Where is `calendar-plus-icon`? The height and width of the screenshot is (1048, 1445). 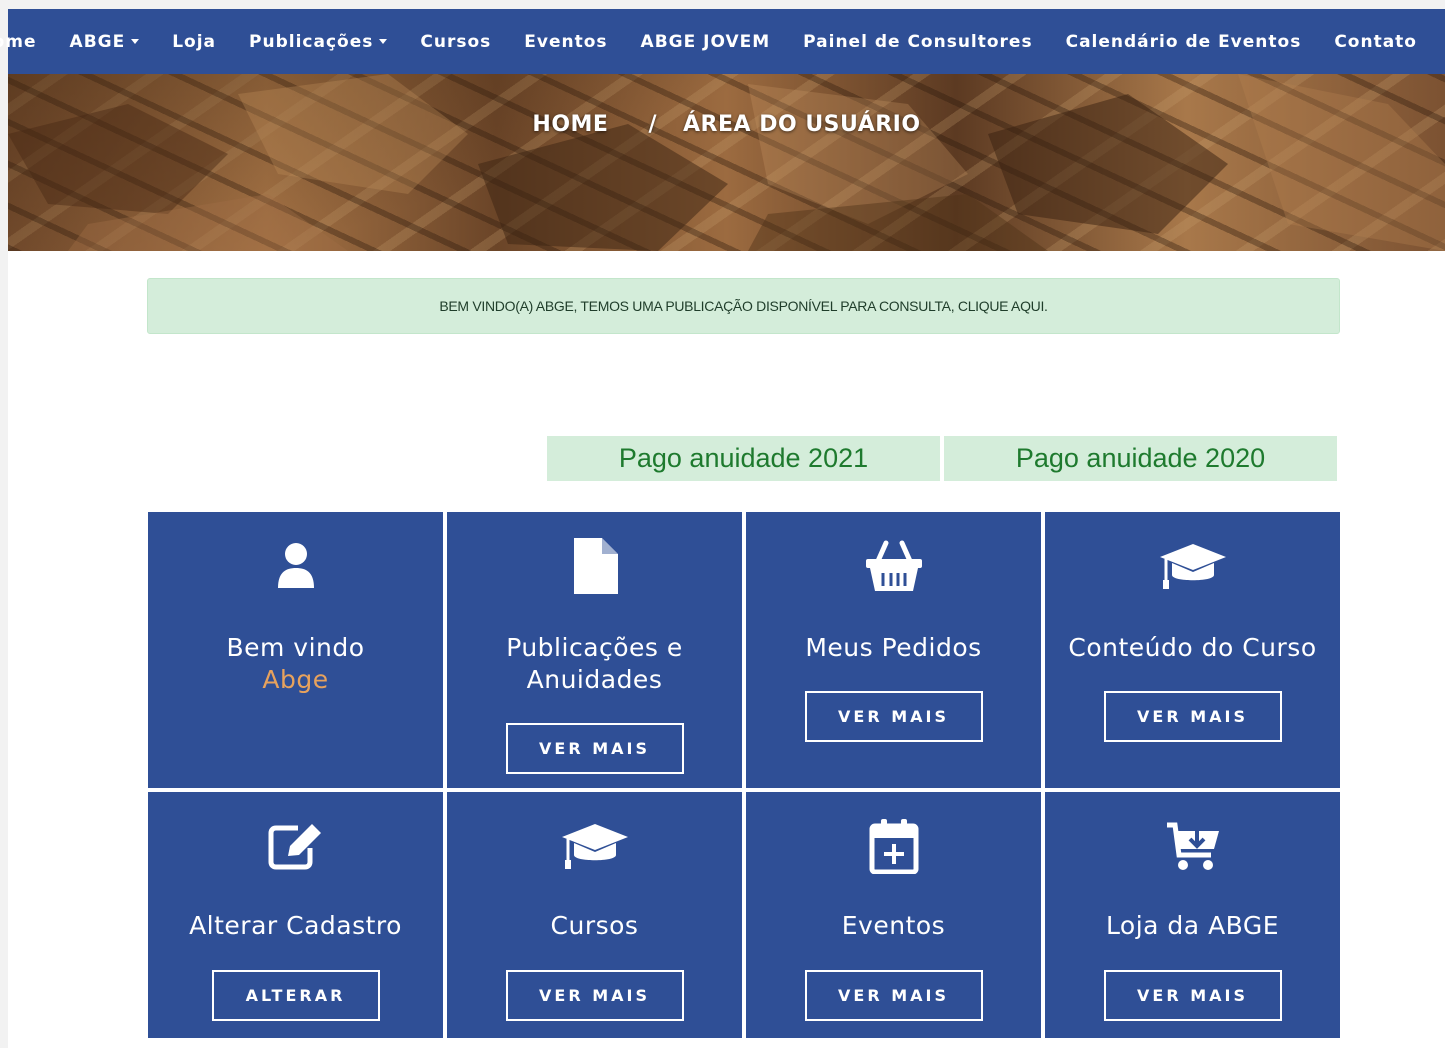
calendar-plus-icon is located at coordinates (894, 846).